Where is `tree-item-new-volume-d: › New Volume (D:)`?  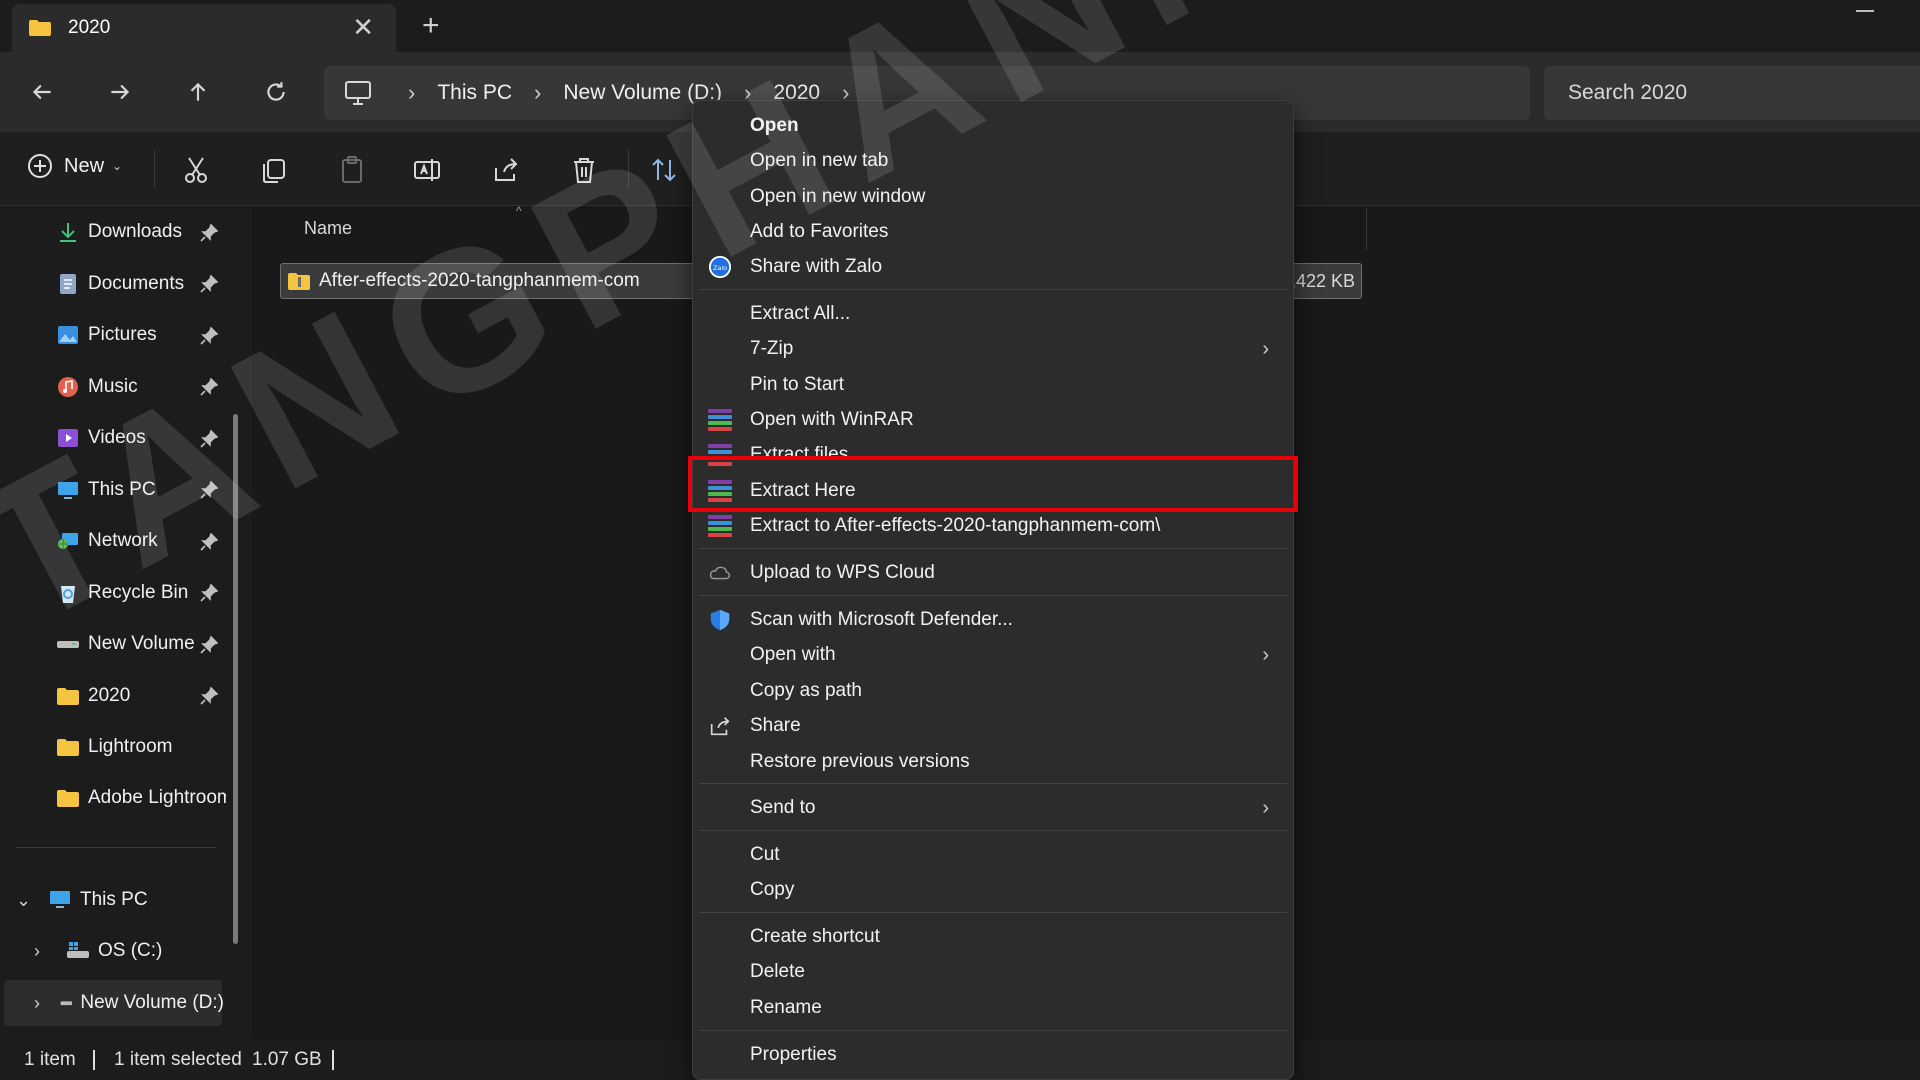 tree-item-new-volume-d: › New Volume (D:) is located at coordinates (129, 1003).